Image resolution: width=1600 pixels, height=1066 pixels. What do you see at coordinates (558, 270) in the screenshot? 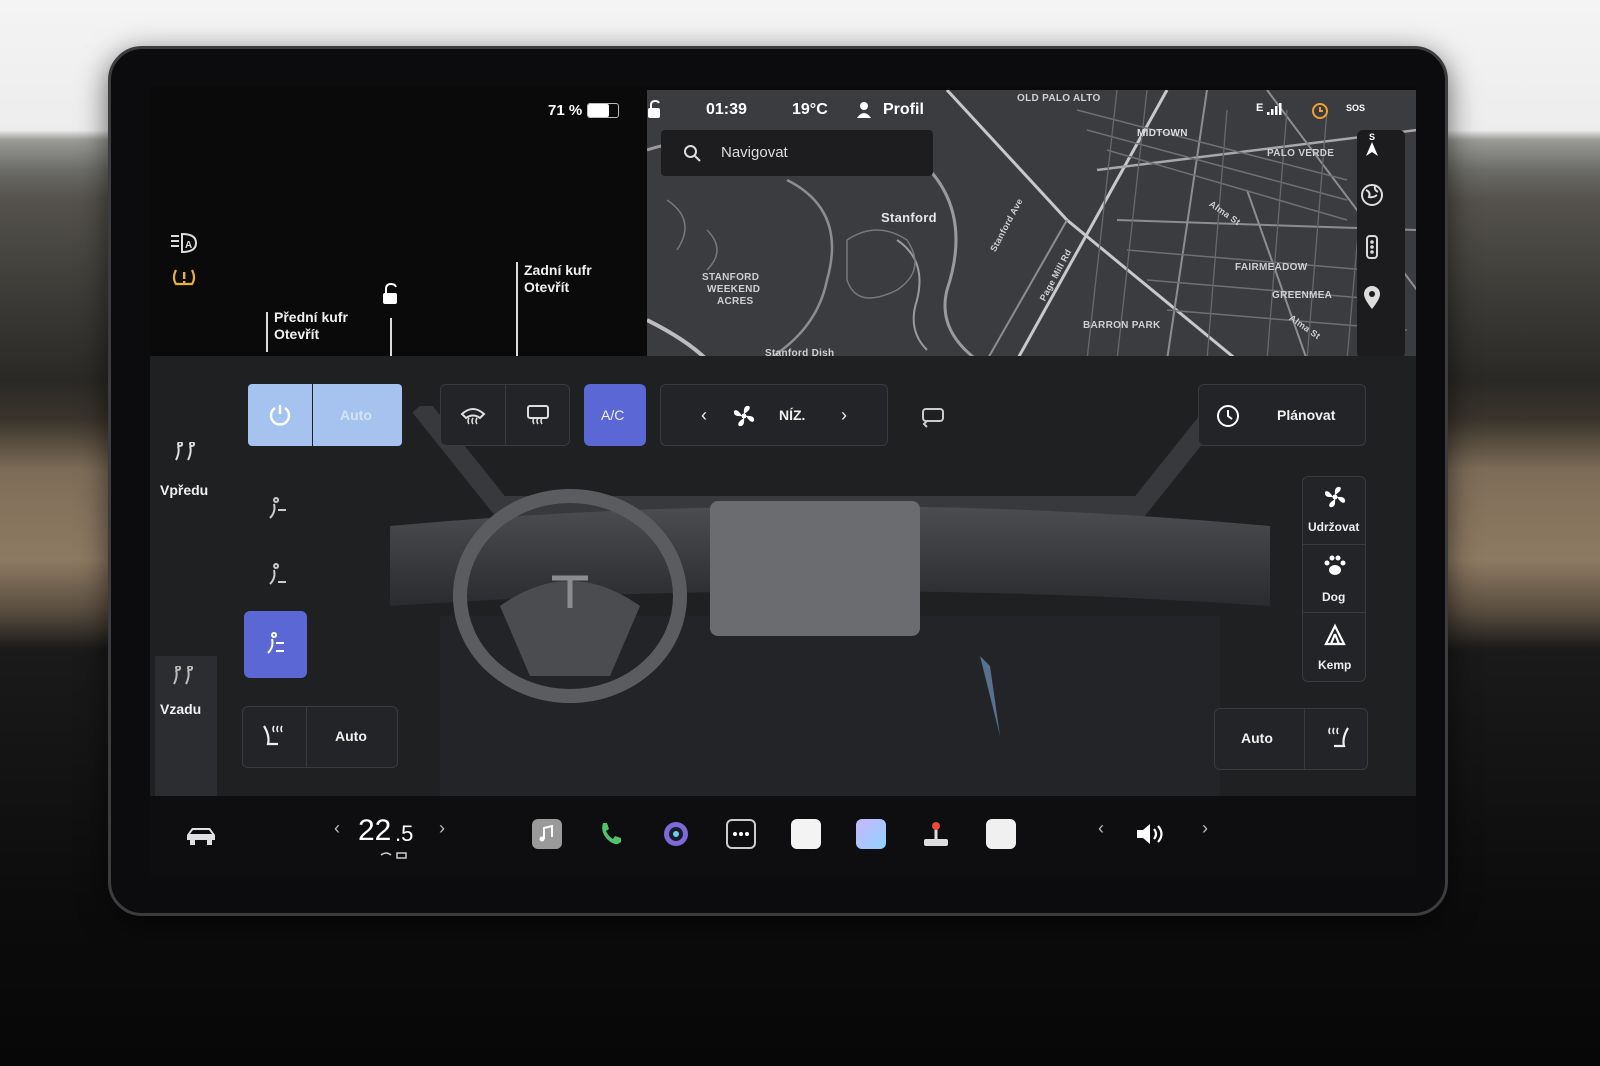
I see `rear-trunk-title: Zadní kufr` at bounding box center [558, 270].